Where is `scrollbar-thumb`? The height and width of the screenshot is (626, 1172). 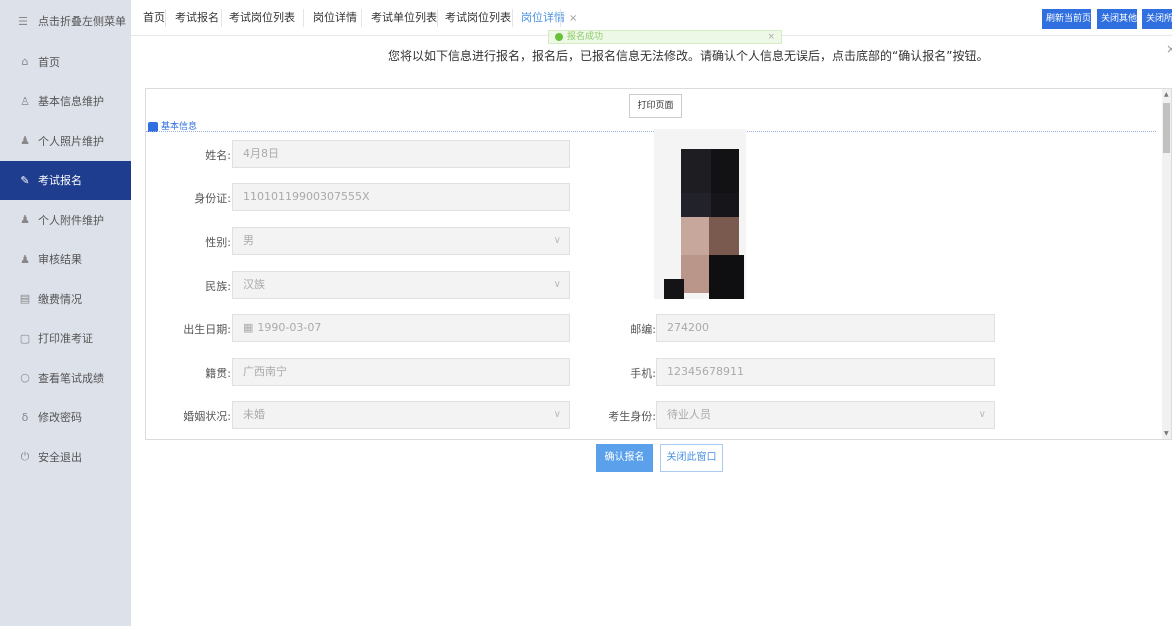 scrollbar-thumb is located at coordinates (1166, 128).